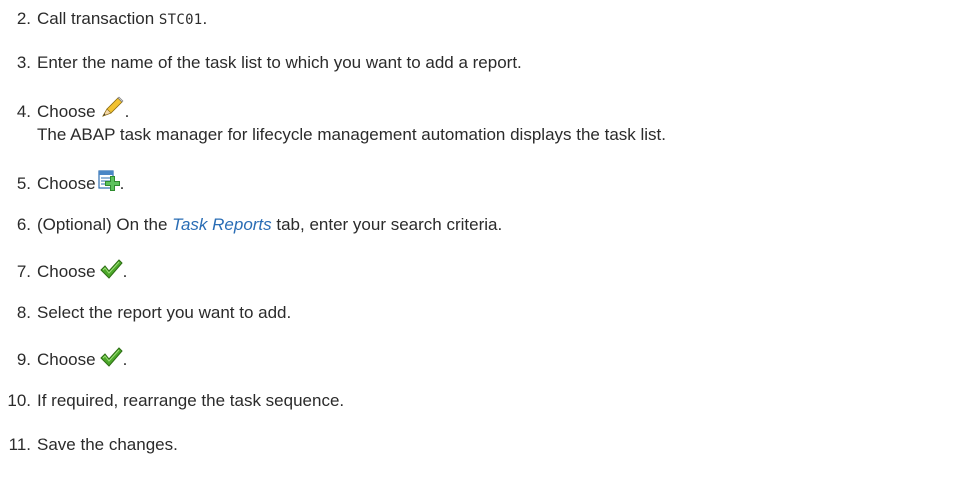 The height and width of the screenshot is (501, 963). I want to click on step-8: 8. Select the report you want to add., so click(145, 313).